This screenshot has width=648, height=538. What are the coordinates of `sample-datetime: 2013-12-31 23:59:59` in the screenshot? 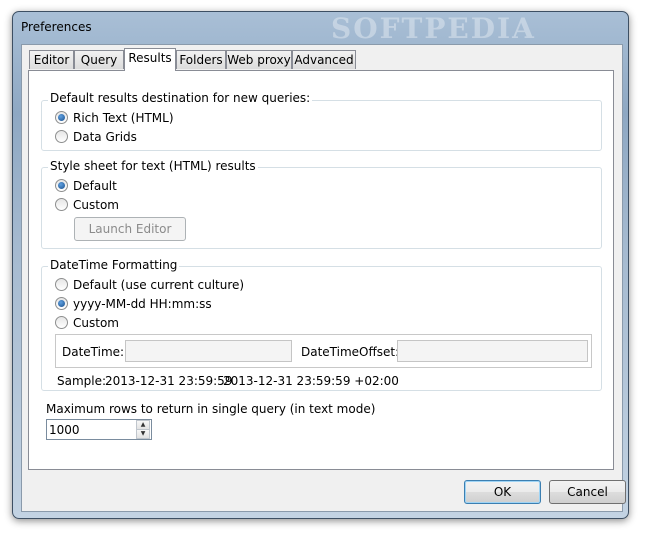 It's located at (169, 381).